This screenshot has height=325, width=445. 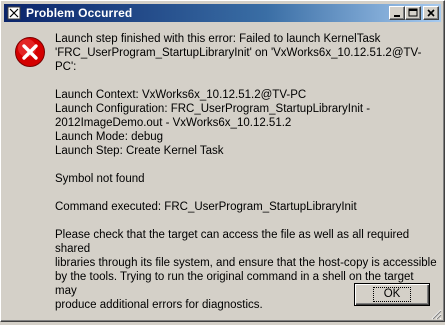 I want to click on maximize-icon, so click(x=413, y=12).